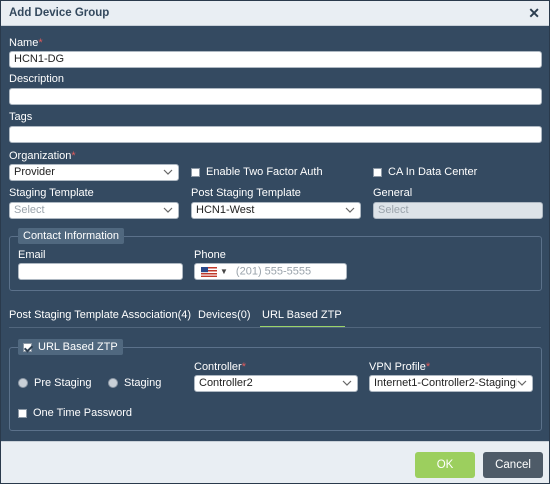 The height and width of the screenshot is (484, 550). What do you see at coordinates (276, 210) in the screenshot?
I see `post-staging-template-select: HCN1-West` at bounding box center [276, 210].